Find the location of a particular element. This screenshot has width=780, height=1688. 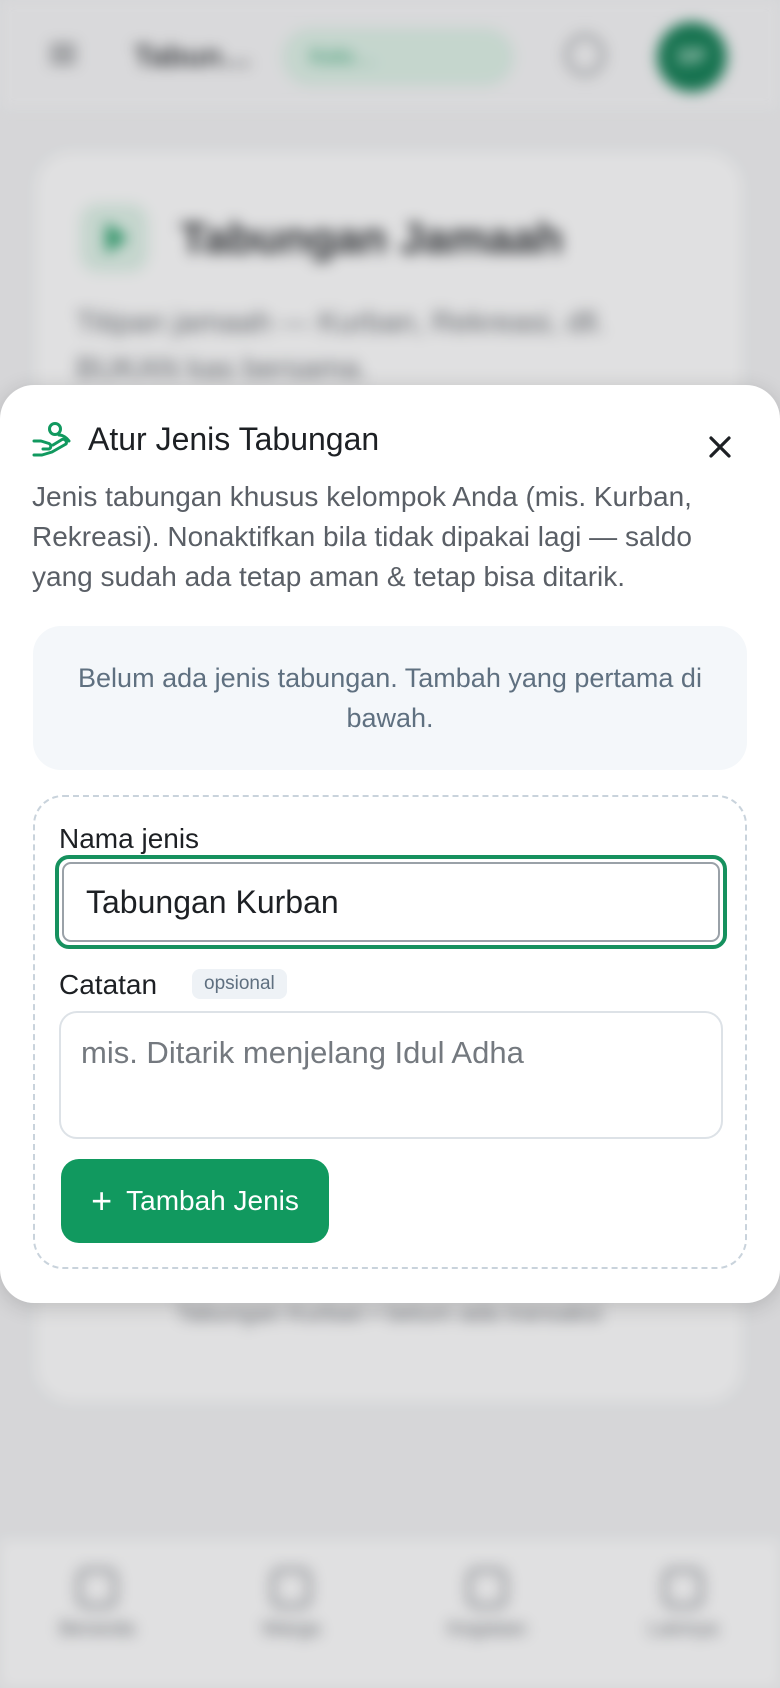

note-textarea is located at coordinates (391, 1075).